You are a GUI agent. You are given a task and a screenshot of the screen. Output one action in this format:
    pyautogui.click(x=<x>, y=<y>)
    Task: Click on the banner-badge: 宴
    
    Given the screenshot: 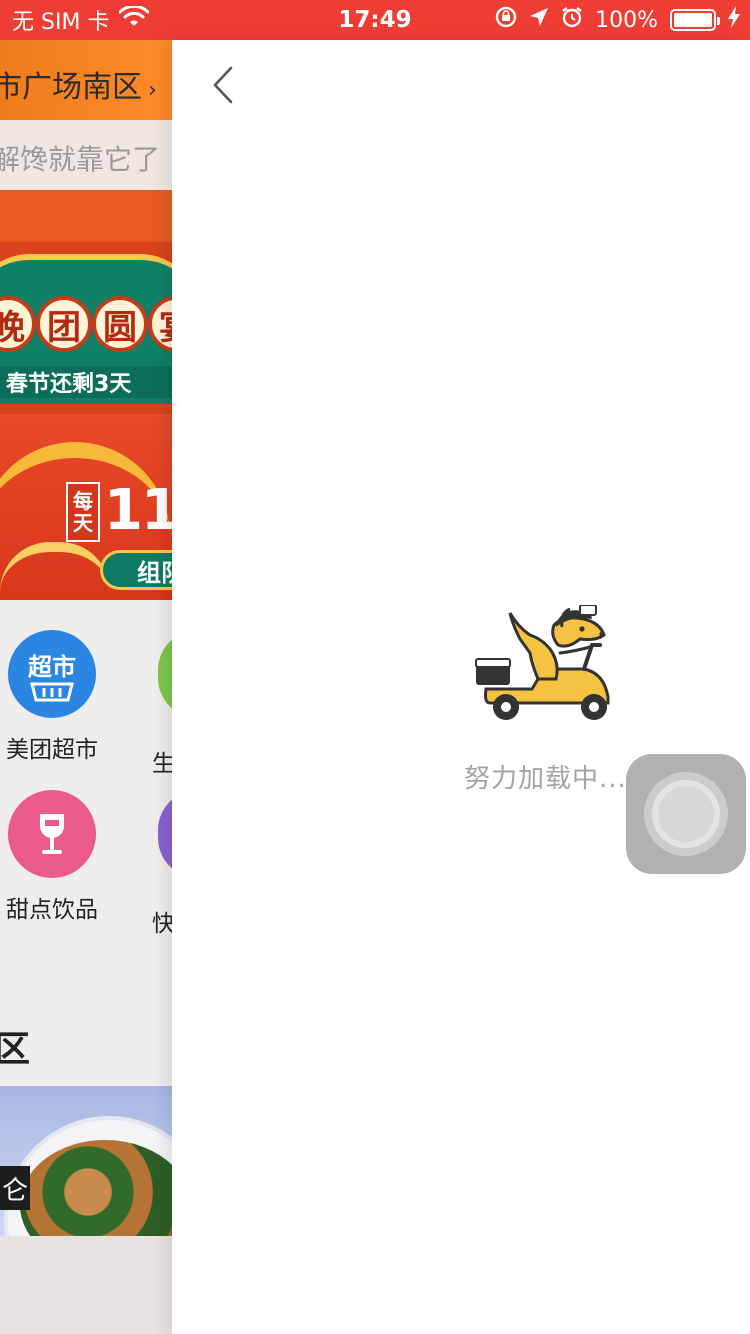 What is the action you would take?
    pyautogui.click(x=160, y=324)
    